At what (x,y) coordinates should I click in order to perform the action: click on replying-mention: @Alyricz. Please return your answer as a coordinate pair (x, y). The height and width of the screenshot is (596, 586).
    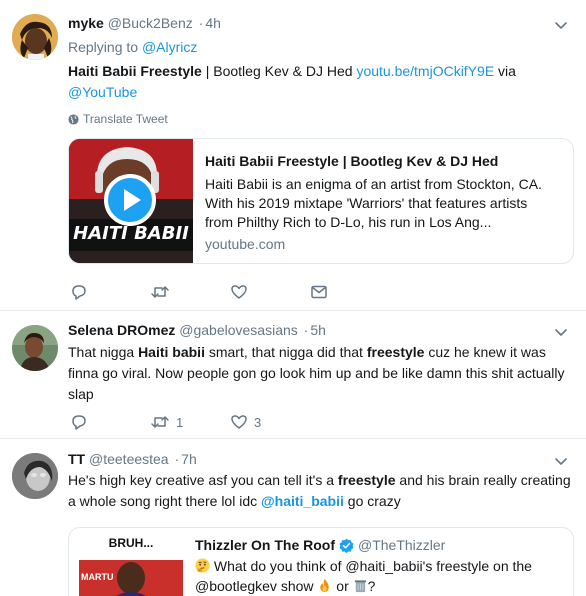
    Looking at the image, I should click on (169, 47).